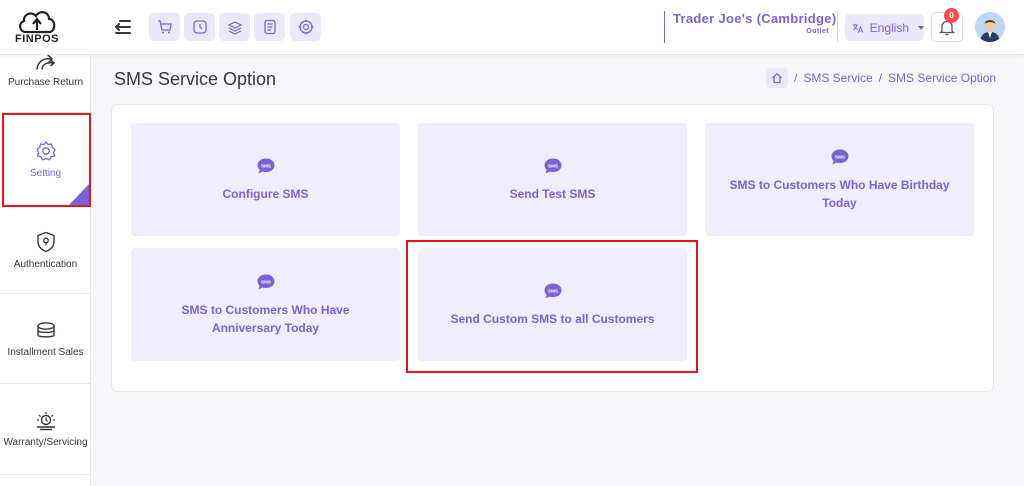 This screenshot has width=1024, height=486. What do you see at coordinates (45, 264) in the screenshot?
I see `sidebar-item-label: Authentication` at bounding box center [45, 264].